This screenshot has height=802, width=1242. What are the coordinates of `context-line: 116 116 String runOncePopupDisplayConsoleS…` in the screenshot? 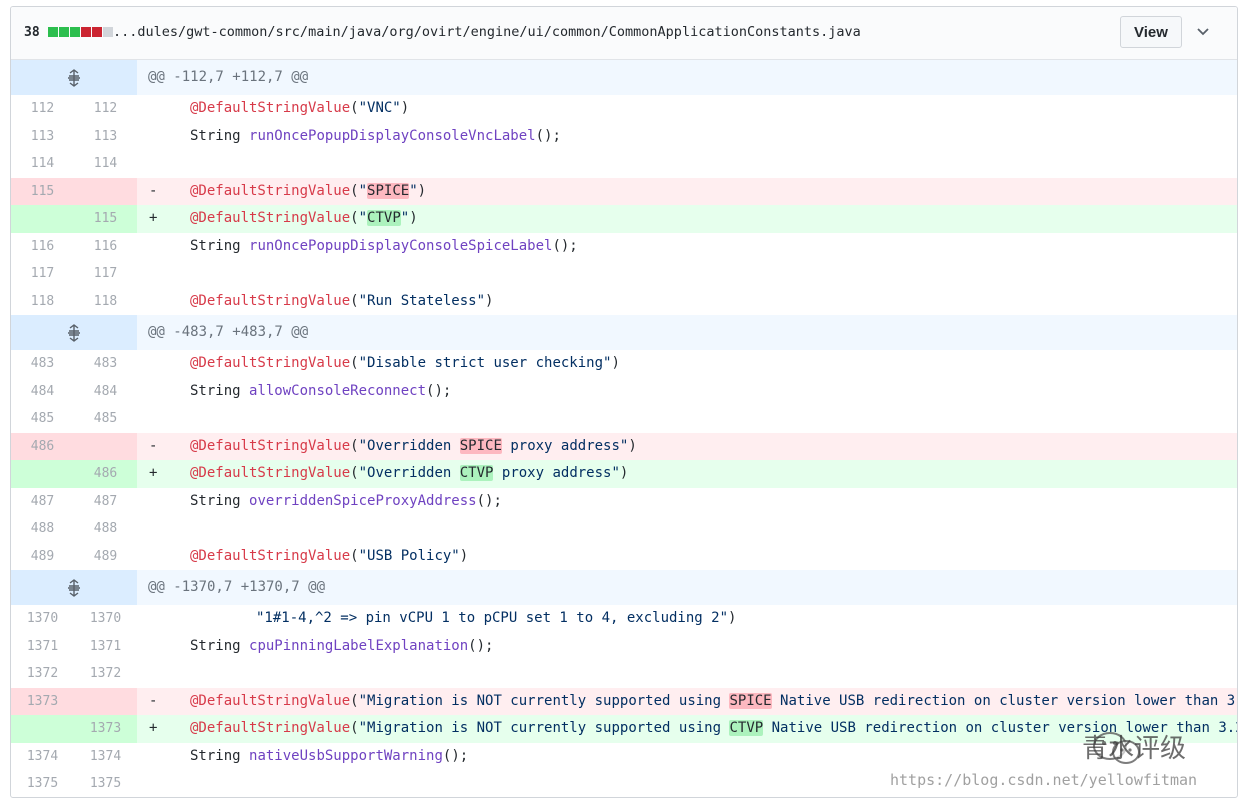 It's located at (624, 247).